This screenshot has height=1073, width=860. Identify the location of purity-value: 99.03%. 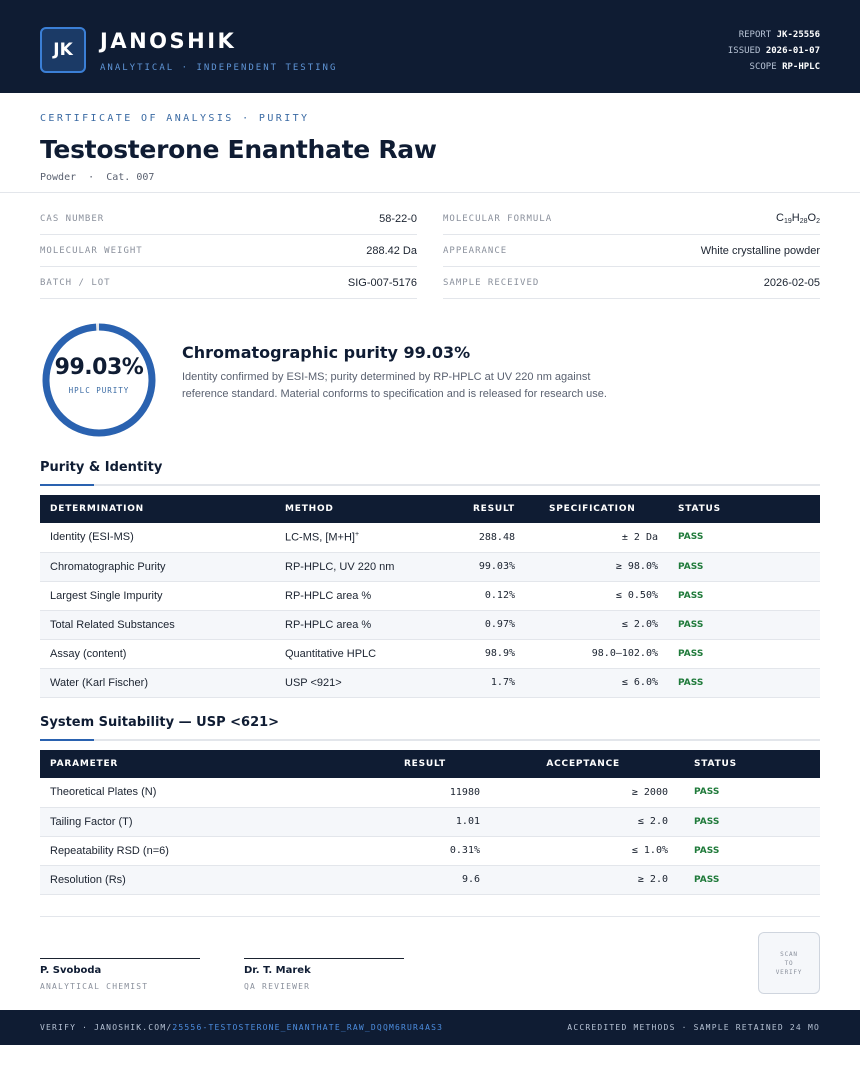
(99, 367).